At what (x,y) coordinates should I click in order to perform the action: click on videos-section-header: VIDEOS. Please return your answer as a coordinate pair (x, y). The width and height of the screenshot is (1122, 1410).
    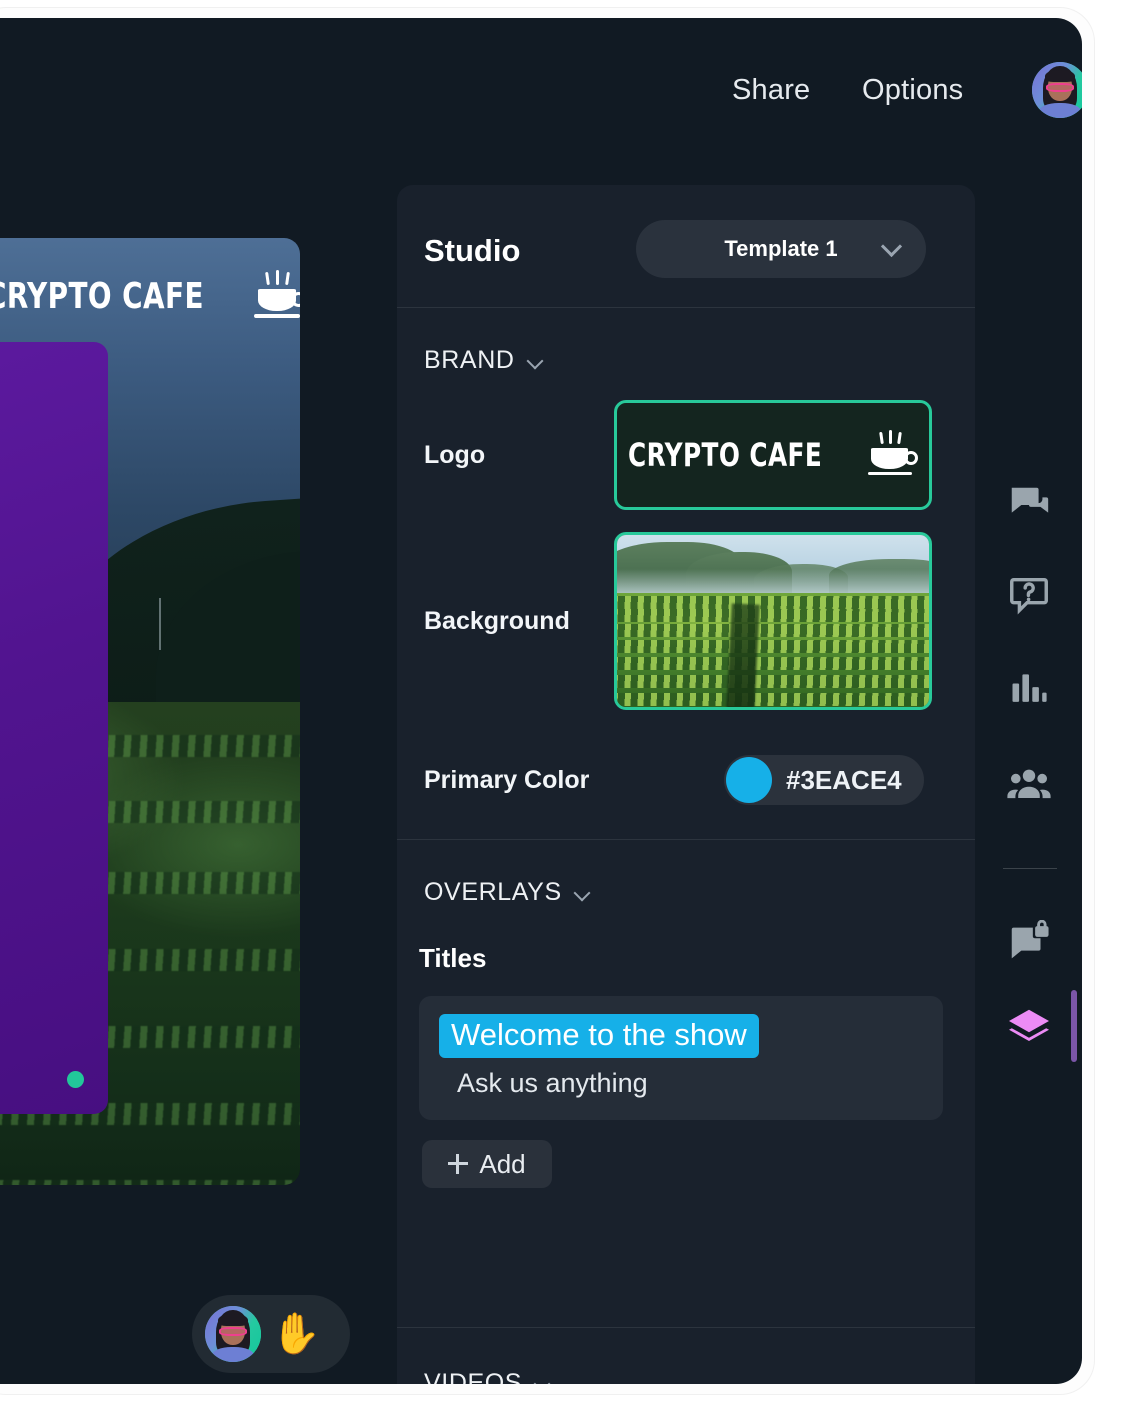
    Looking at the image, I should click on (686, 1357).